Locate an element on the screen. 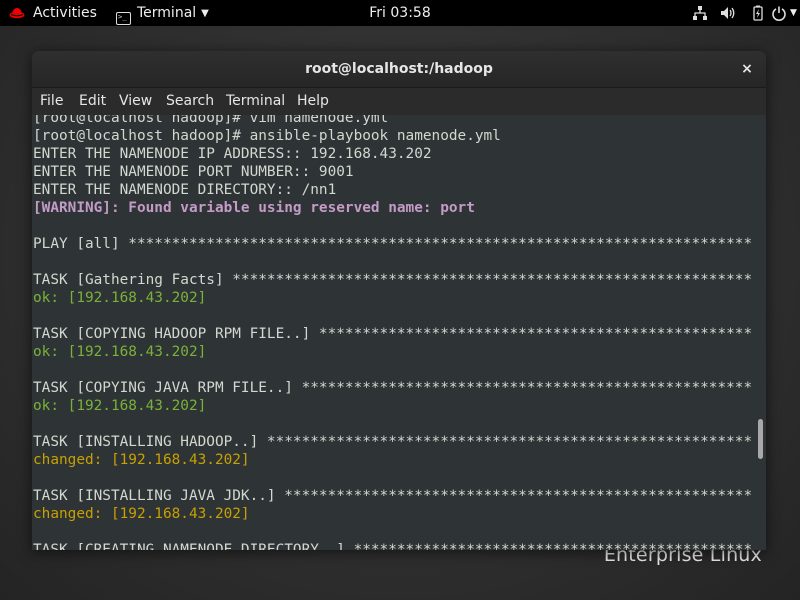  app-menu-button: >_ Terminal ▼ is located at coordinates (162, 13).